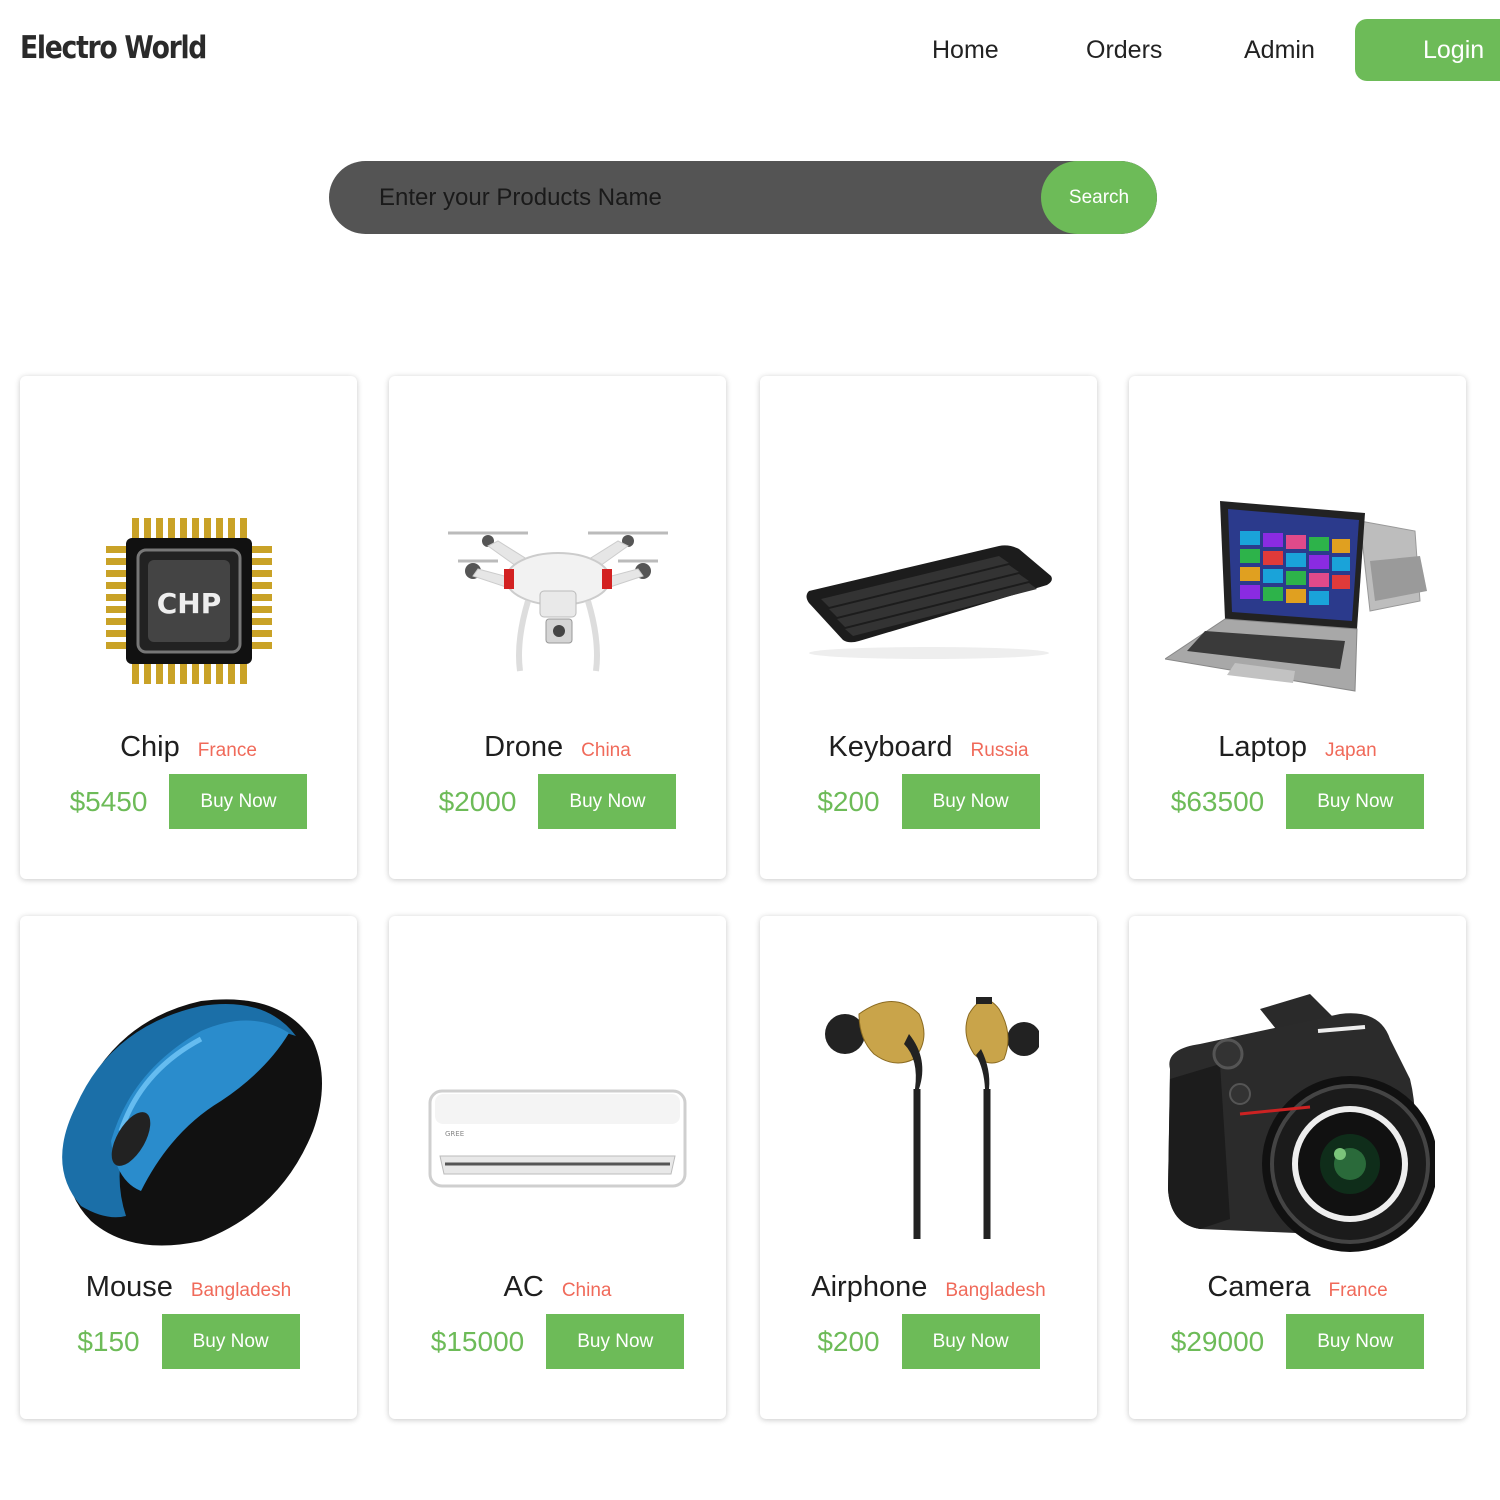 This screenshot has width=1500, height=1500. What do you see at coordinates (1427, 50) in the screenshot?
I see `login-button: Login` at bounding box center [1427, 50].